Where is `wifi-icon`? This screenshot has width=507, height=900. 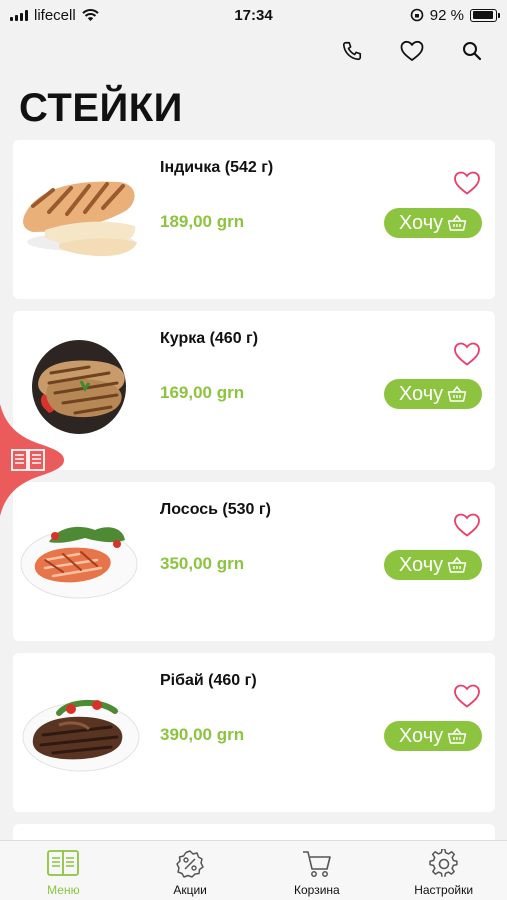 wifi-icon is located at coordinates (90, 14).